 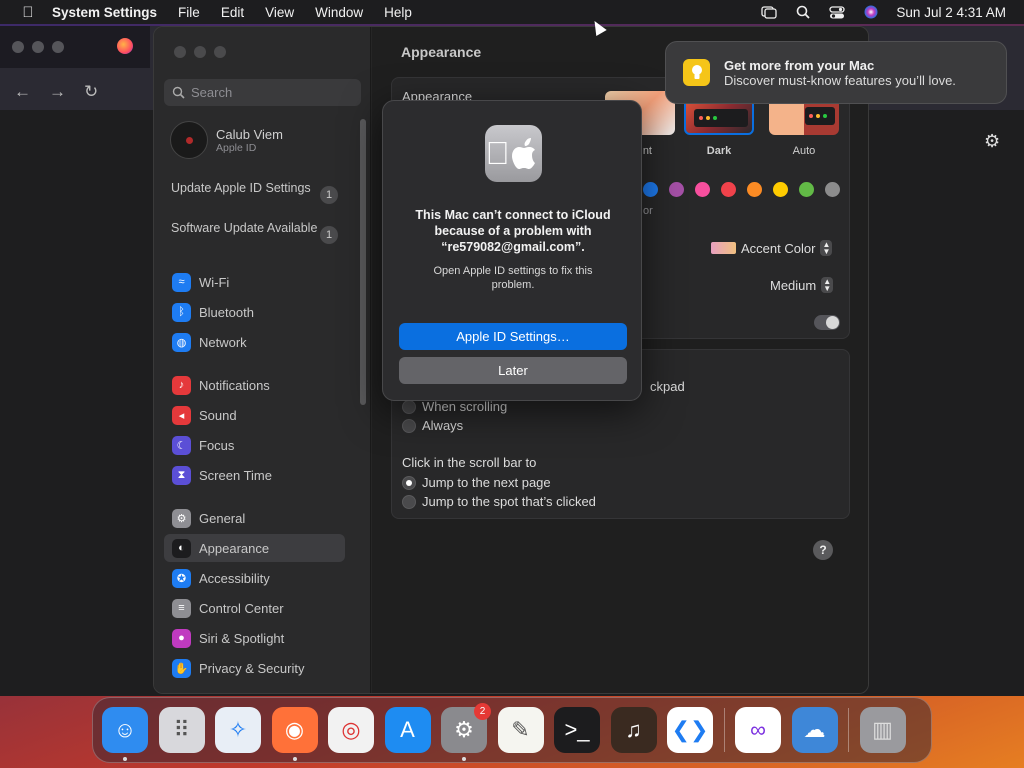 I want to click on window-controls, so click(x=200, y=52).